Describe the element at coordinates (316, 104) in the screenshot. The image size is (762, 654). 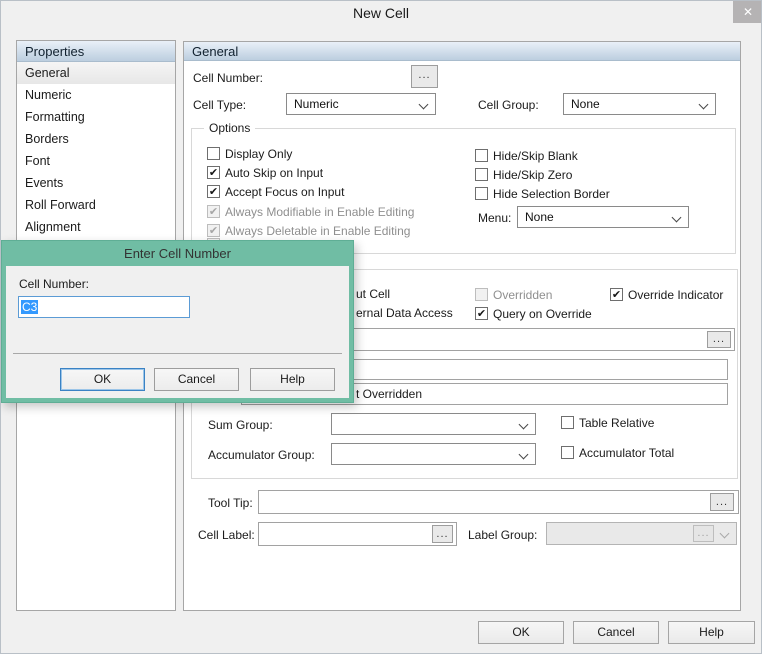
I see `cell-type-value: Numeric` at that location.